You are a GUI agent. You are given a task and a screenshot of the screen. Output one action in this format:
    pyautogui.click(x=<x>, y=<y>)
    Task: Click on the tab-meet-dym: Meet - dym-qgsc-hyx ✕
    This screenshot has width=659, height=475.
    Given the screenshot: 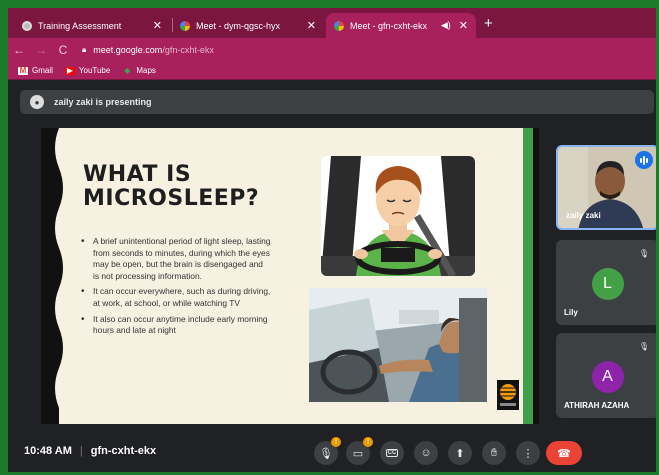 What is the action you would take?
    pyautogui.click(x=248, y=25)
    